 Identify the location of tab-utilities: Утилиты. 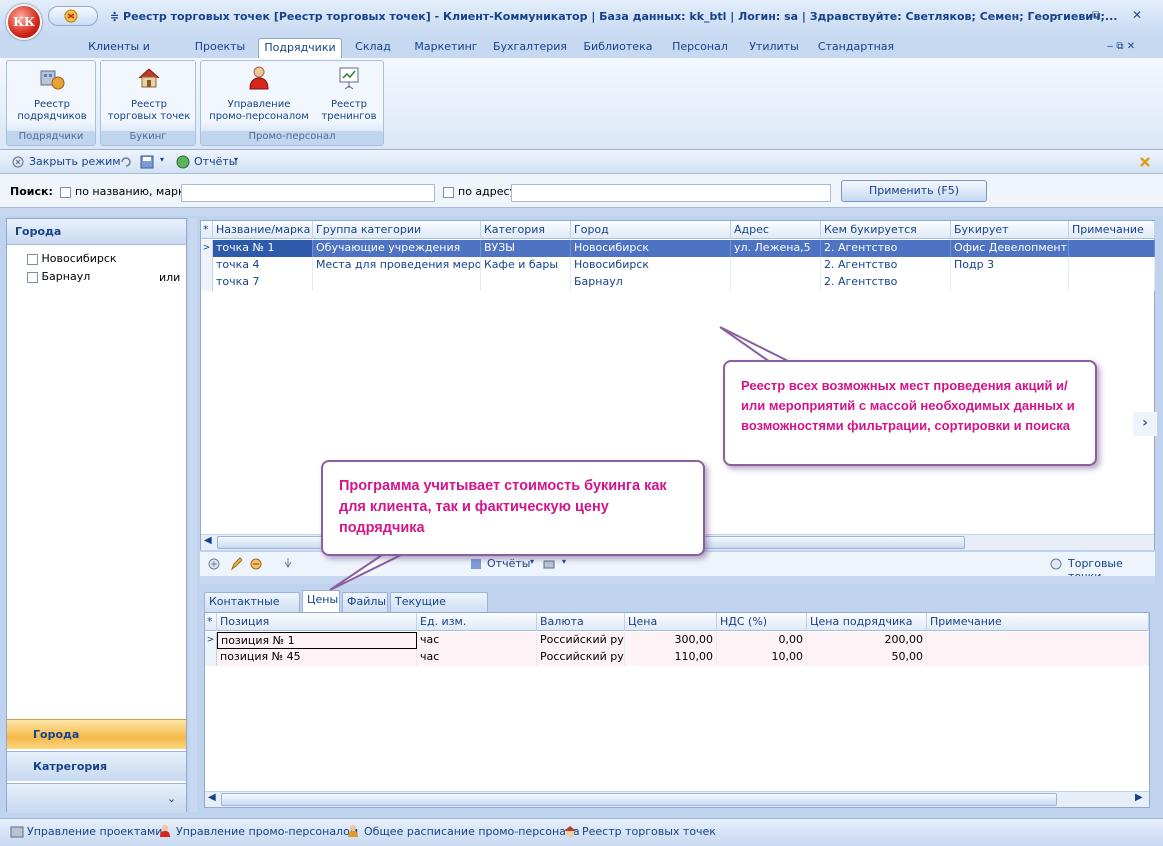
(774, 48).